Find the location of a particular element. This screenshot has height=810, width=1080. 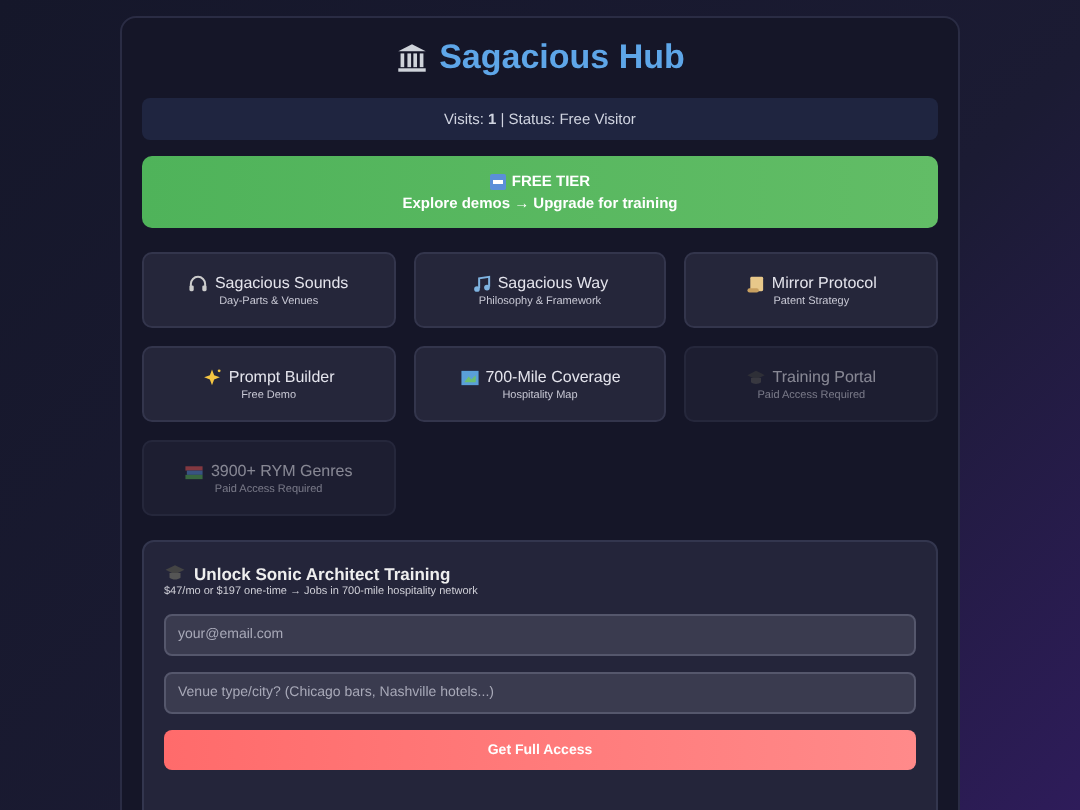

tile-title: 700-Mile Coverage is located at coordinates (553, 377).